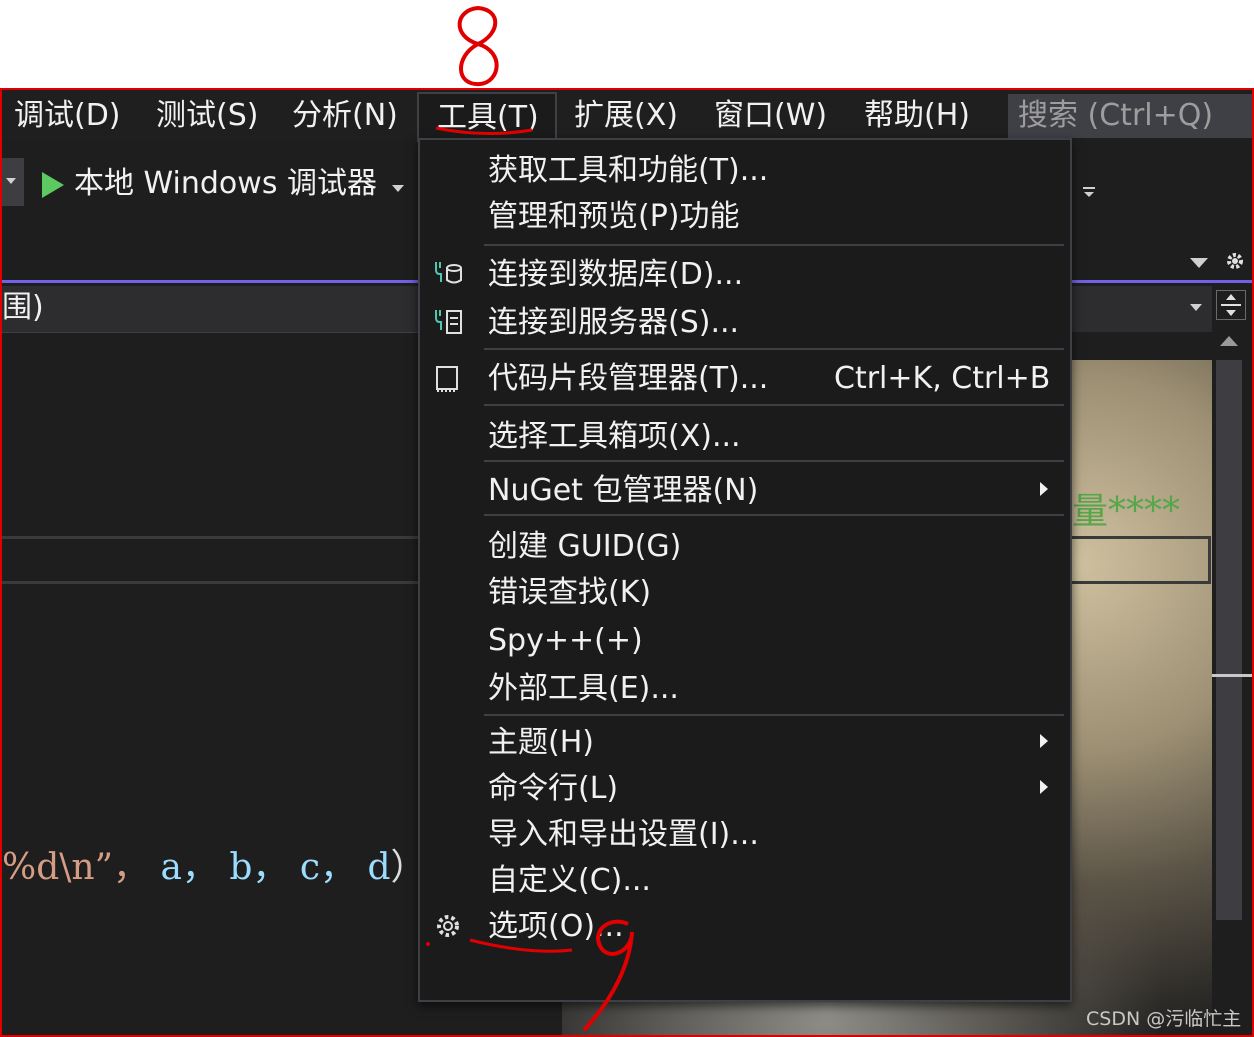 This screenshot has height=1037, width=1254. What do you see at coordinates (1164, 1019) in the screenshot?
I see `watermark: CSDN @污临忙主` at bounding box center [1164, 1019].